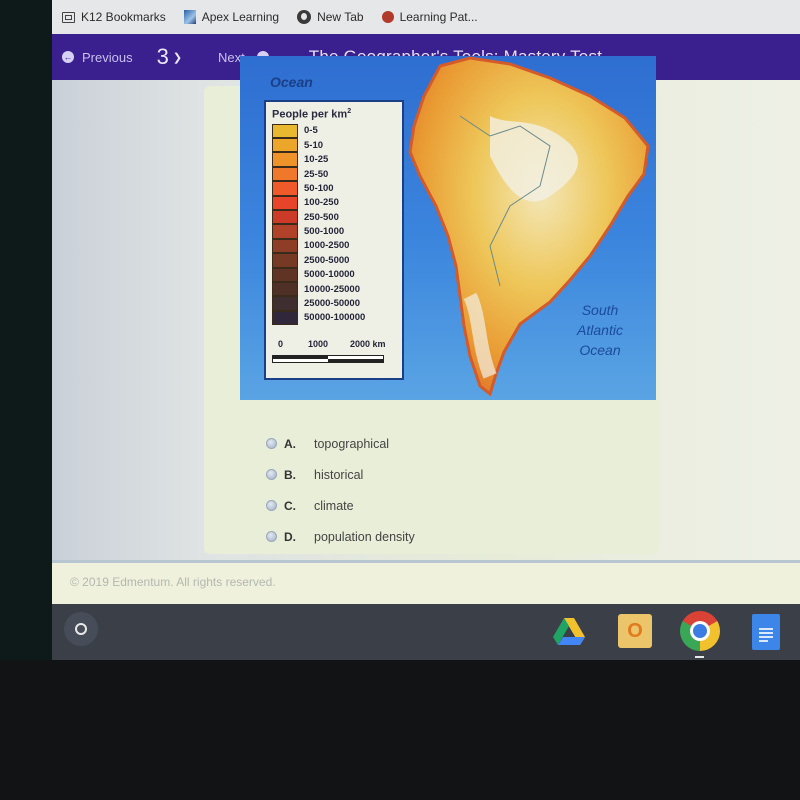 This screenshot has height=800, width=800. Describe the element at coordinates (364, 536) in the screenshot. I see `option-text: population density` at that location.